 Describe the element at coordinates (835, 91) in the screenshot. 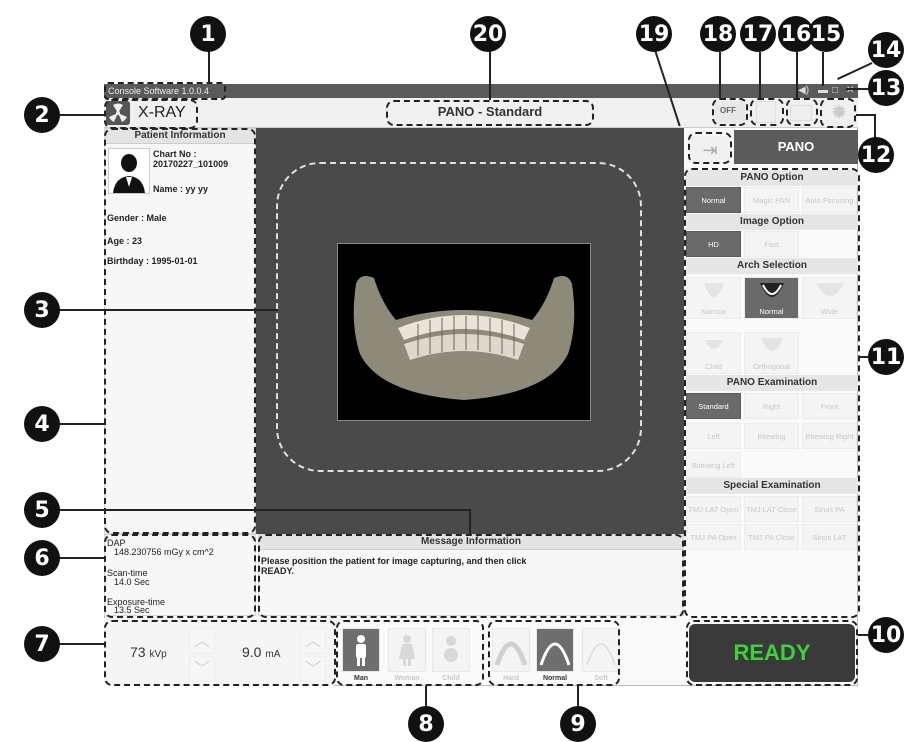

I see `maximize-icon: □` at that location.